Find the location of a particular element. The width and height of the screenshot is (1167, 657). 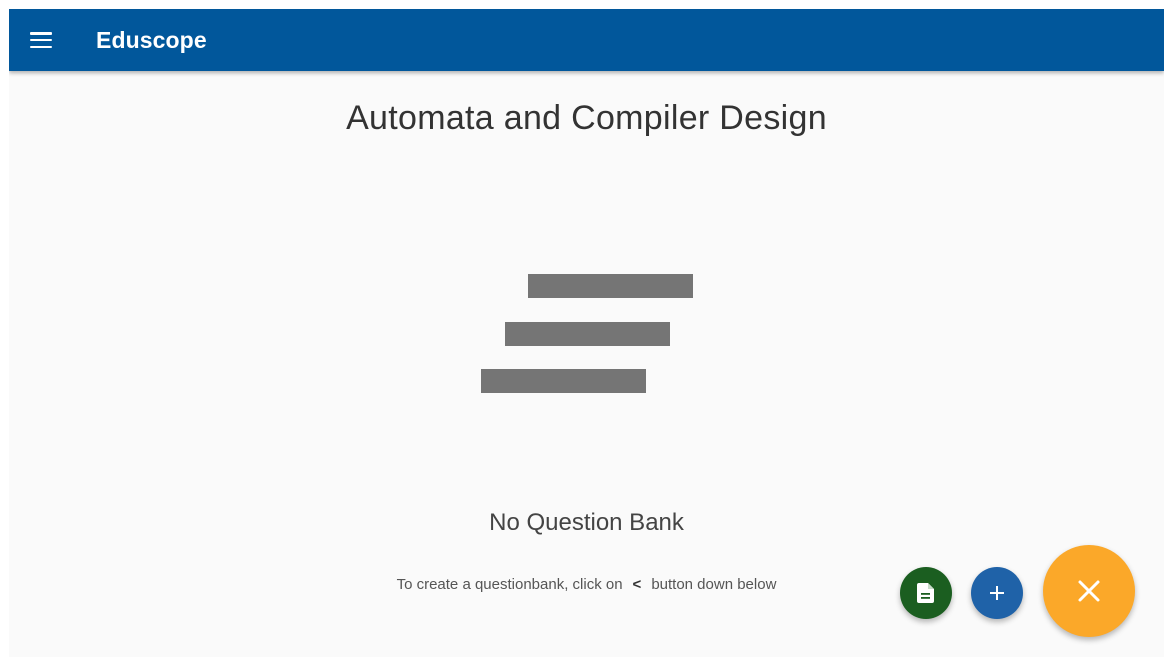

document-icon is located at coordinates (925, 593).